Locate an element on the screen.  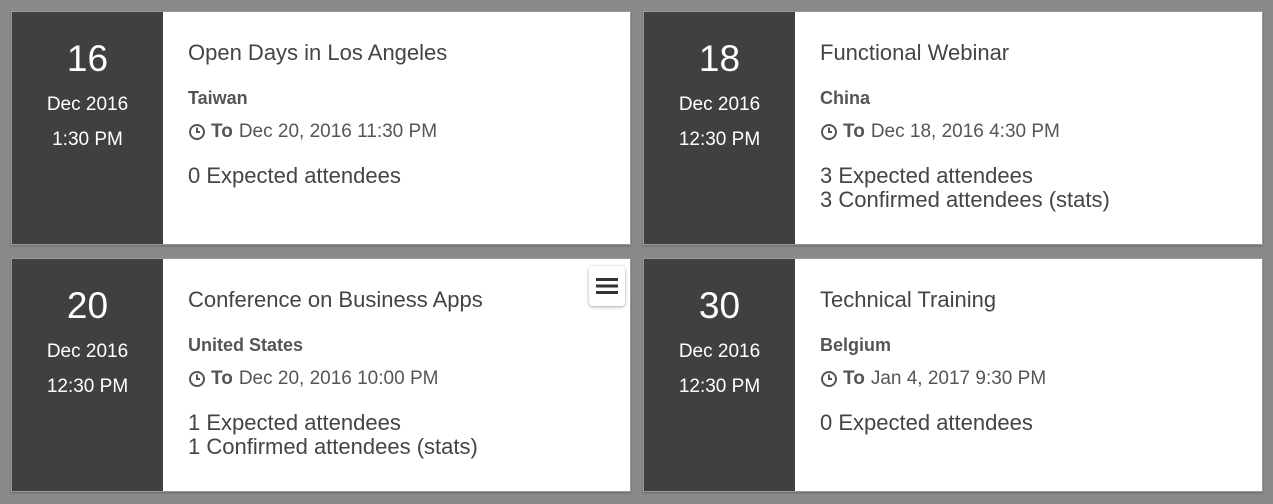
event-country: China is located at coordinates (845, 98).